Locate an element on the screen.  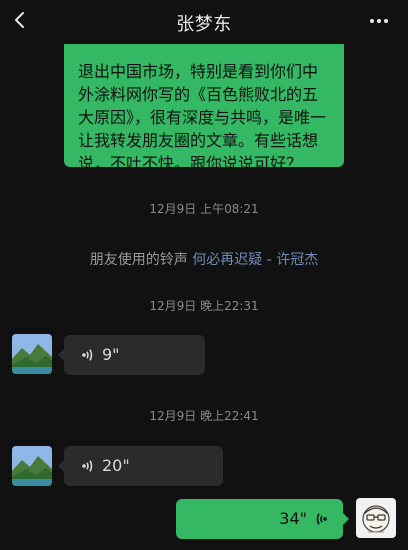
voice-duration: 9" is located at coordinates (111, 354).